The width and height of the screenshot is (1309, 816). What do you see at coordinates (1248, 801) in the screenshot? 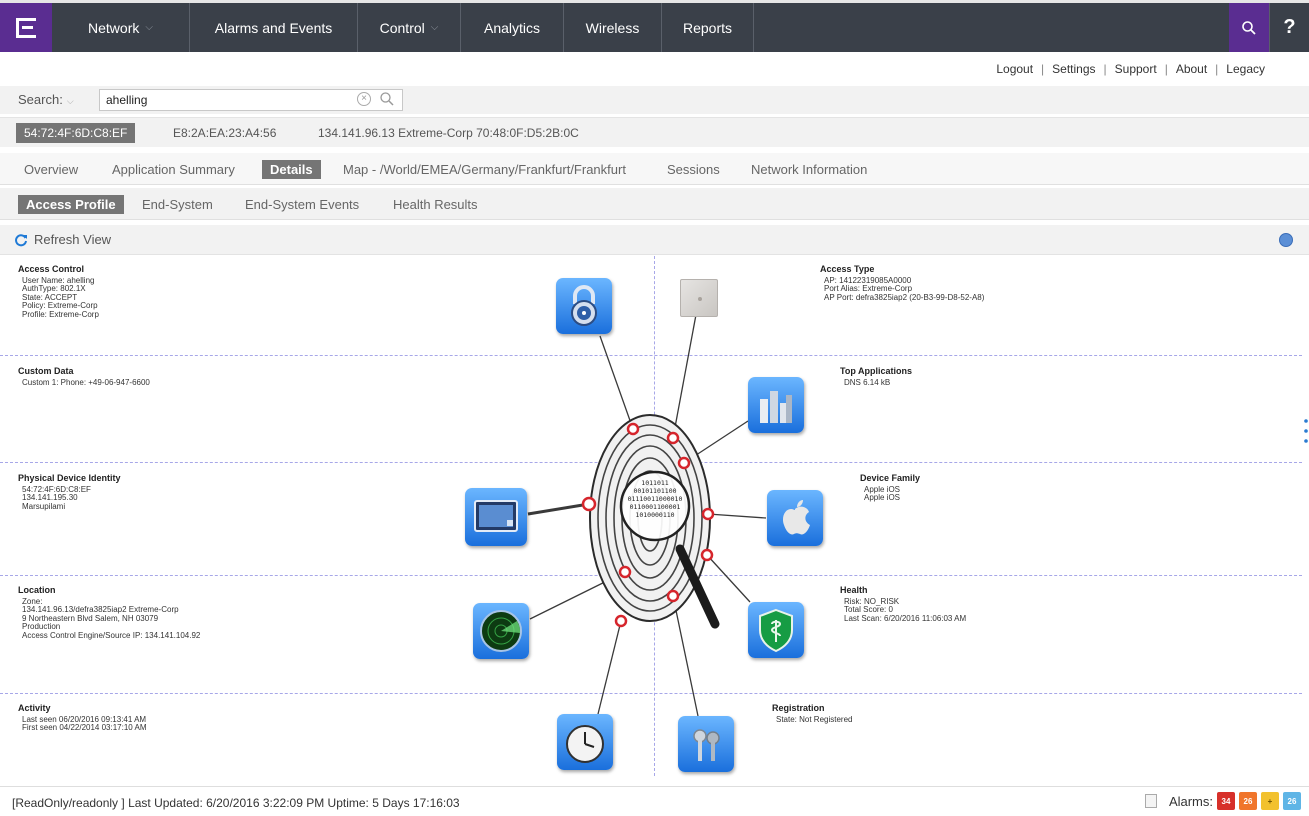
I see `alarm-error-badge: 26` at bounding box center [1248, 801].